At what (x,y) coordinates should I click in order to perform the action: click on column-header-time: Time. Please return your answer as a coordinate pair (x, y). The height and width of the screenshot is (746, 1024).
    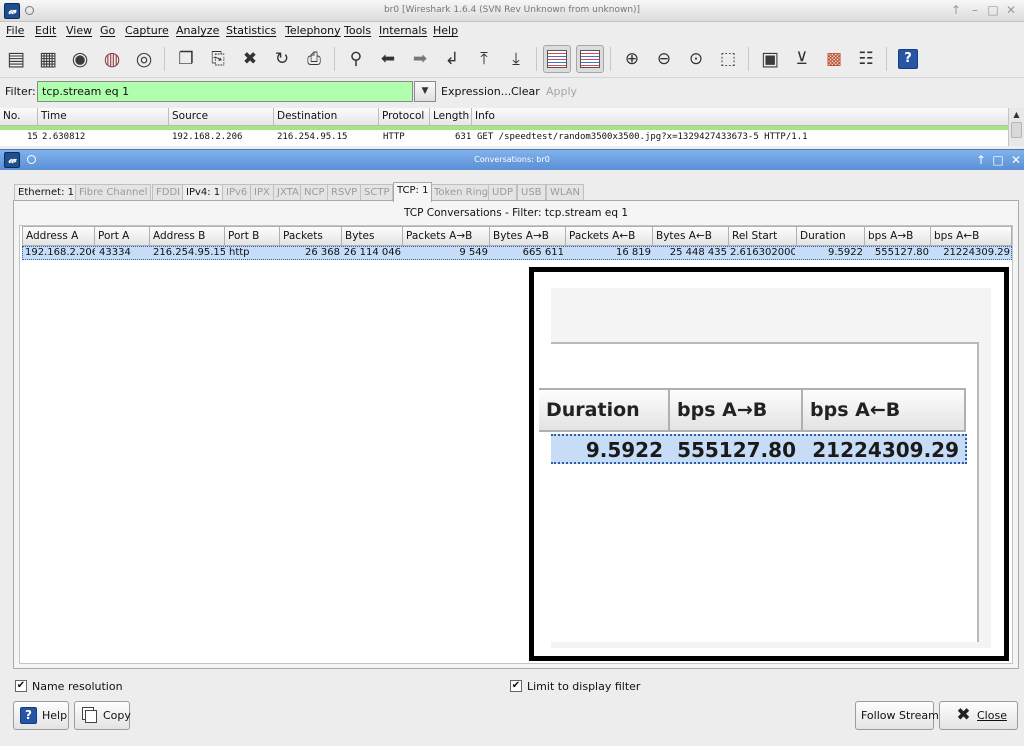
    Looking at the image, I should click on (103, 117).